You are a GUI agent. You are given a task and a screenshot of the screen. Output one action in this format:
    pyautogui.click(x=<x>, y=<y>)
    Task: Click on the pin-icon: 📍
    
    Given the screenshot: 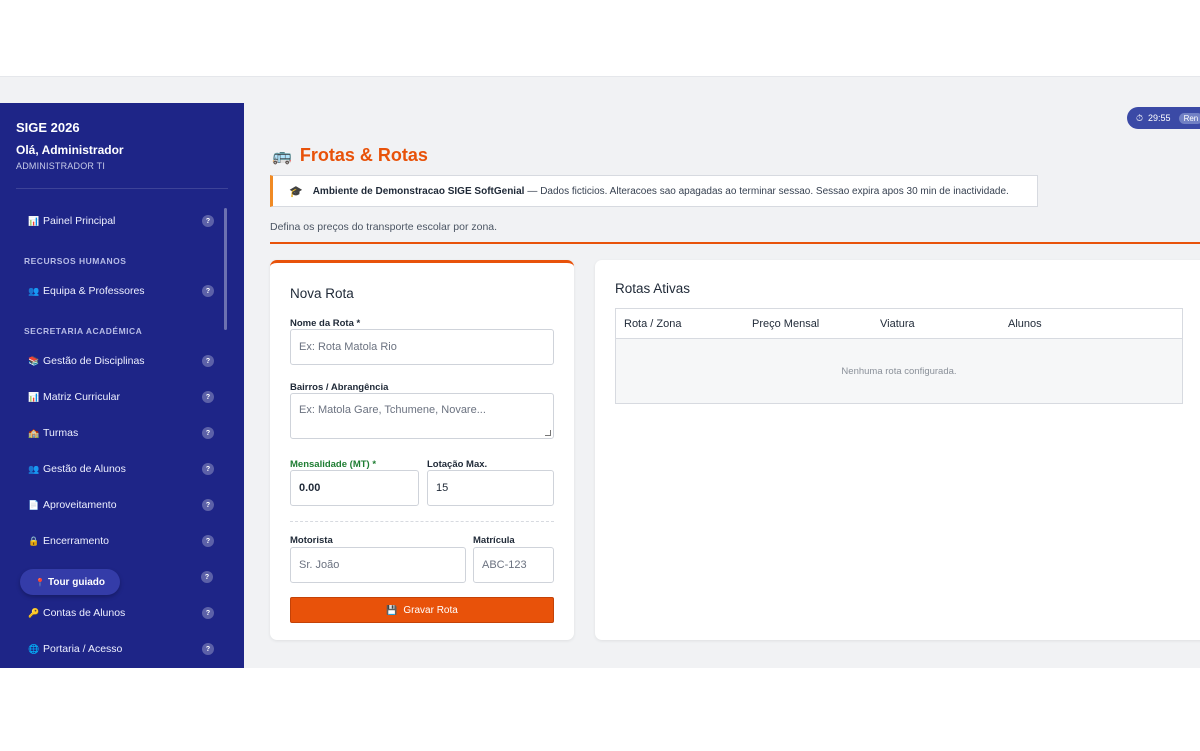 What is the action you would take?
    pyautogui.click(x=40, y=582)
    